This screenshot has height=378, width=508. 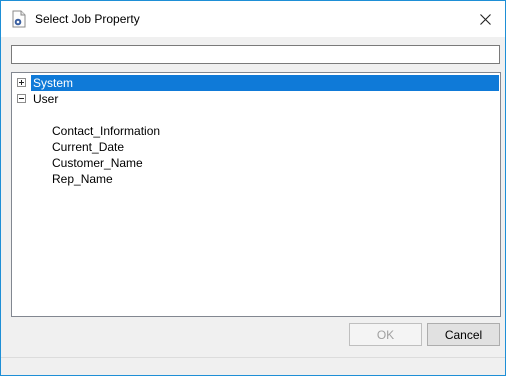 I want to click on tree-leaf-rep-name: Rep_Name, so click(x=82, y=179).